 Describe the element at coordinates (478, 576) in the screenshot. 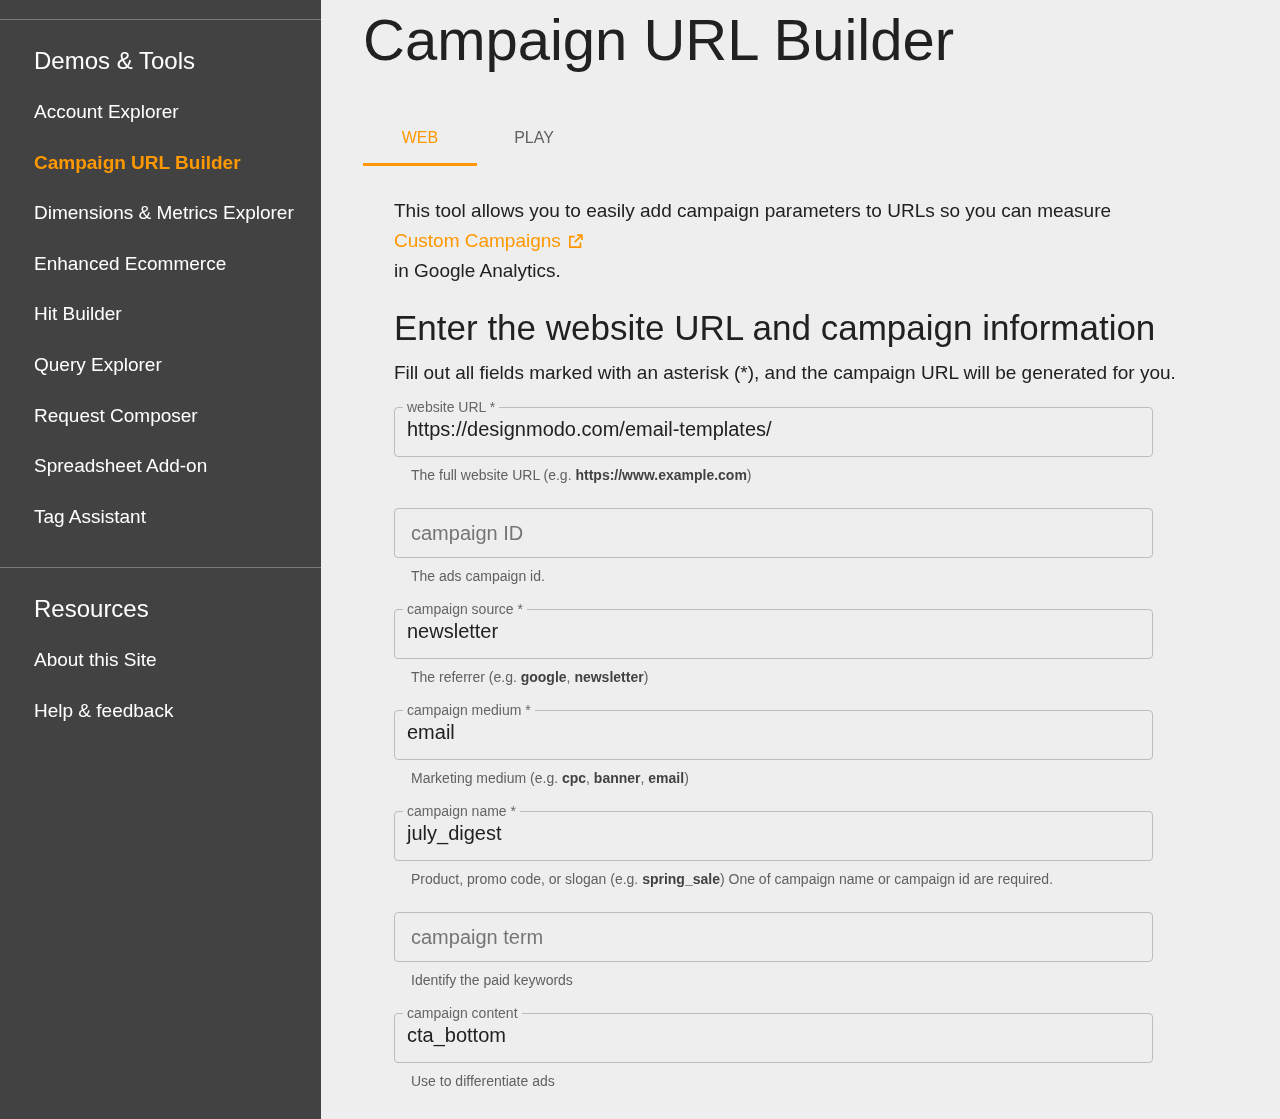

I see `helper-text: The ads campaign id.` at that location.